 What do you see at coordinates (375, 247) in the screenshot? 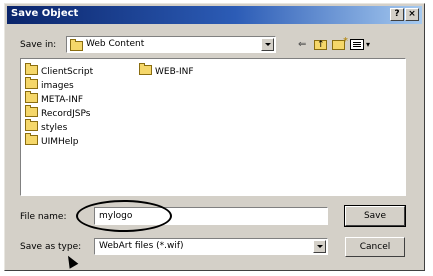
I see `cancel-button: Cancel` at bounding box center [375, 247].